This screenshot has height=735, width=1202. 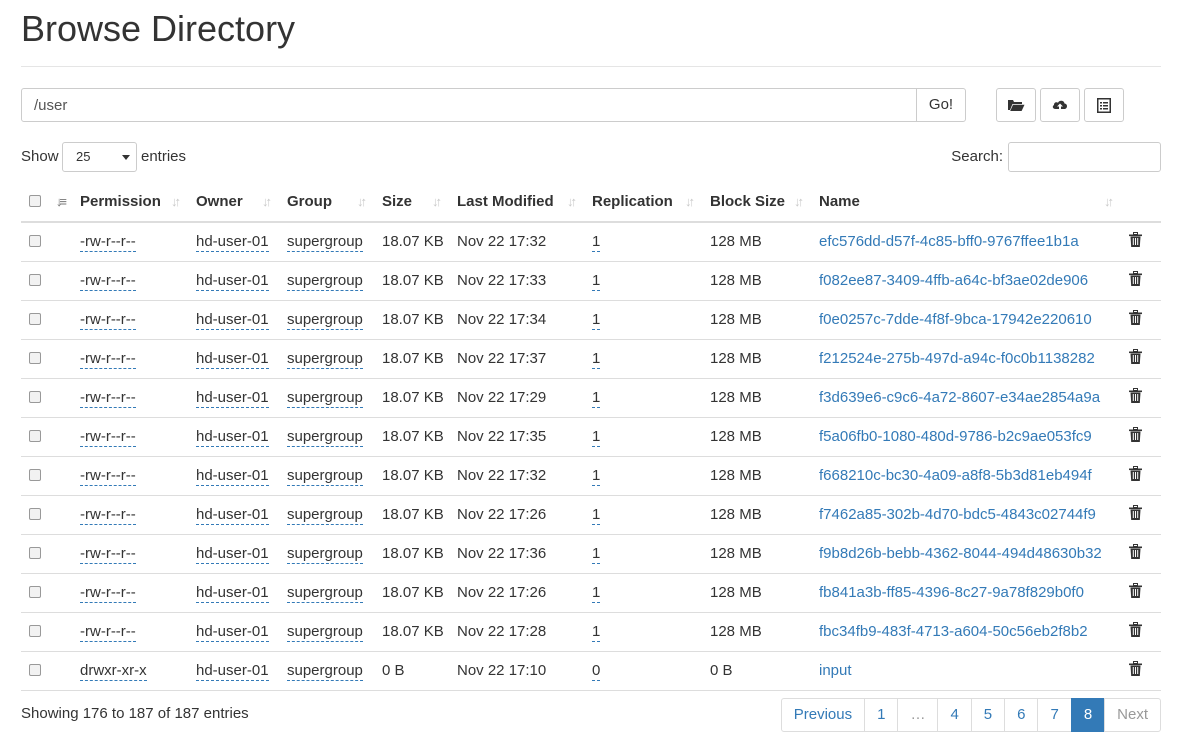 I want to click on replication-value: 0, so click(x=596, y=671).